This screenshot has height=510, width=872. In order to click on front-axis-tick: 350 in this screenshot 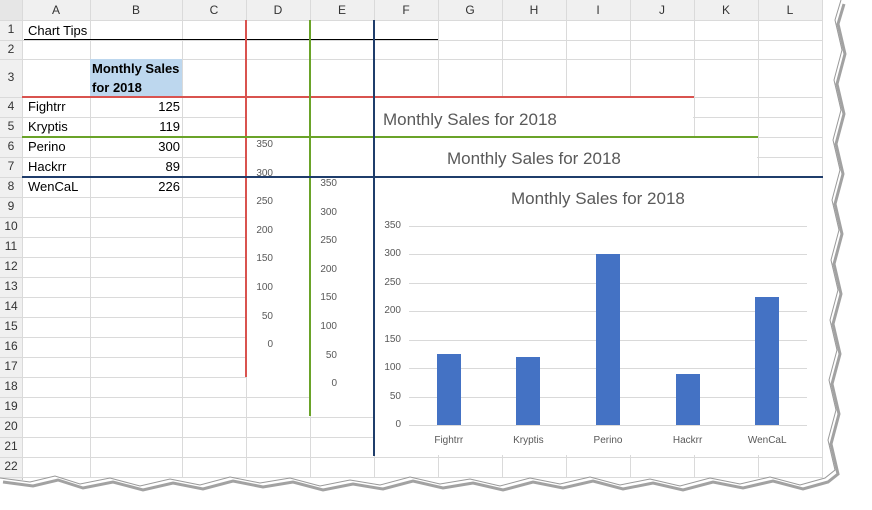, I will do `click(392, 225)`.